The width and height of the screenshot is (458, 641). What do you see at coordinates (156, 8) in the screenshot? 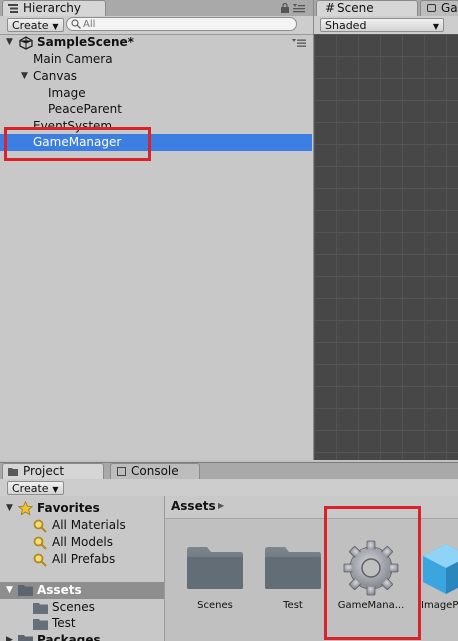
I see `hierarchy-tab-bar: Hierarchy` at bounding box center [156, 8].